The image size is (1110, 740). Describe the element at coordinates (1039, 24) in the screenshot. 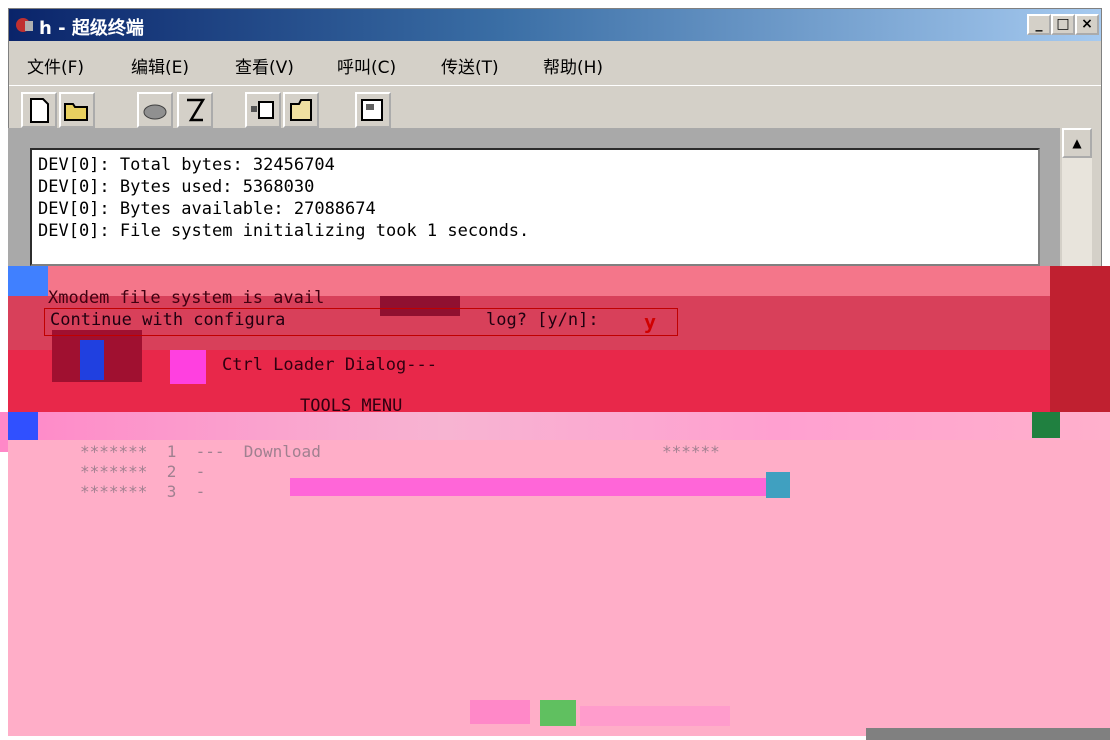

I see `minimize-button: _` at that location.